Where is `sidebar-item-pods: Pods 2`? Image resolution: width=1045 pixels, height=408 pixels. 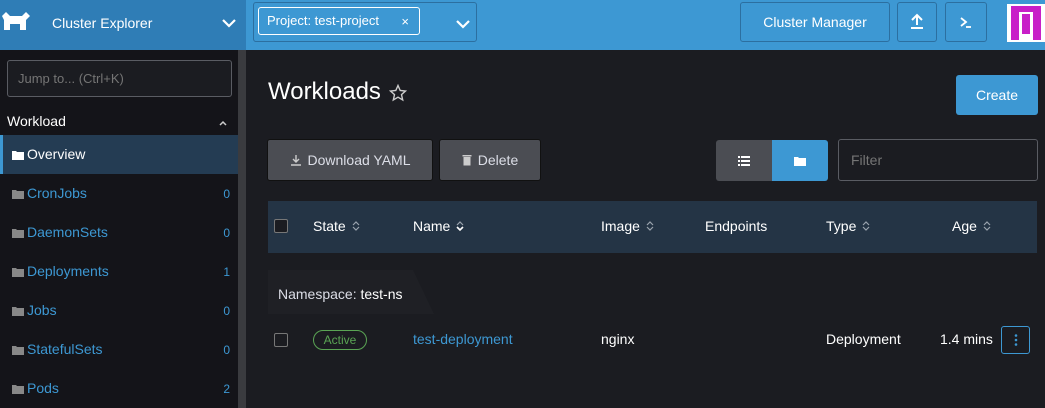
sidebar-item-pods: Pods 2 is located at coordinates (119, 388).